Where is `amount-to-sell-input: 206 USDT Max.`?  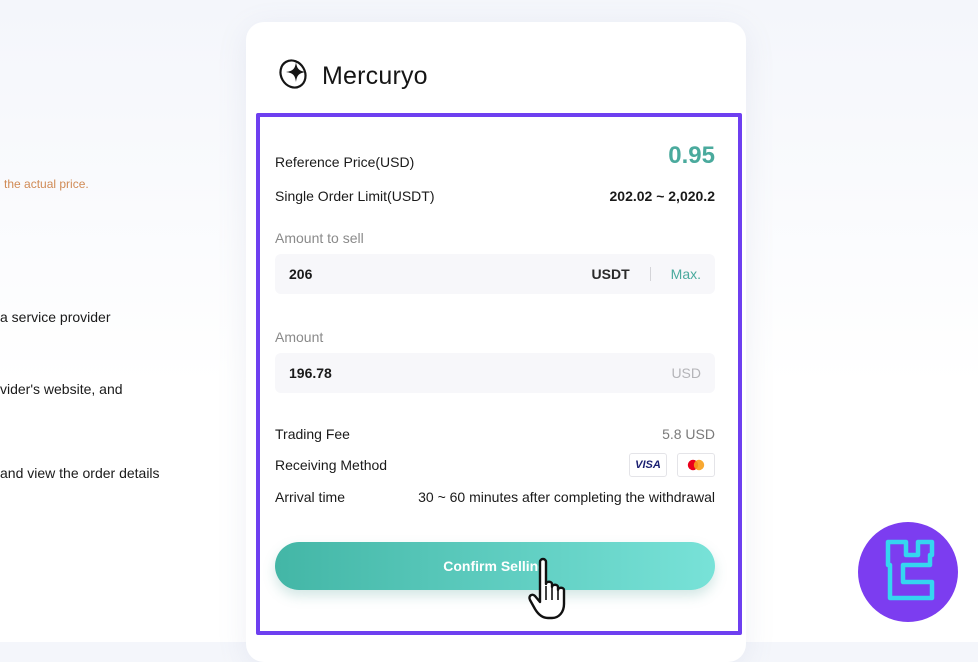
amount-to-sell-input: 206 USDT Max. is located at coordinates (495, 274).